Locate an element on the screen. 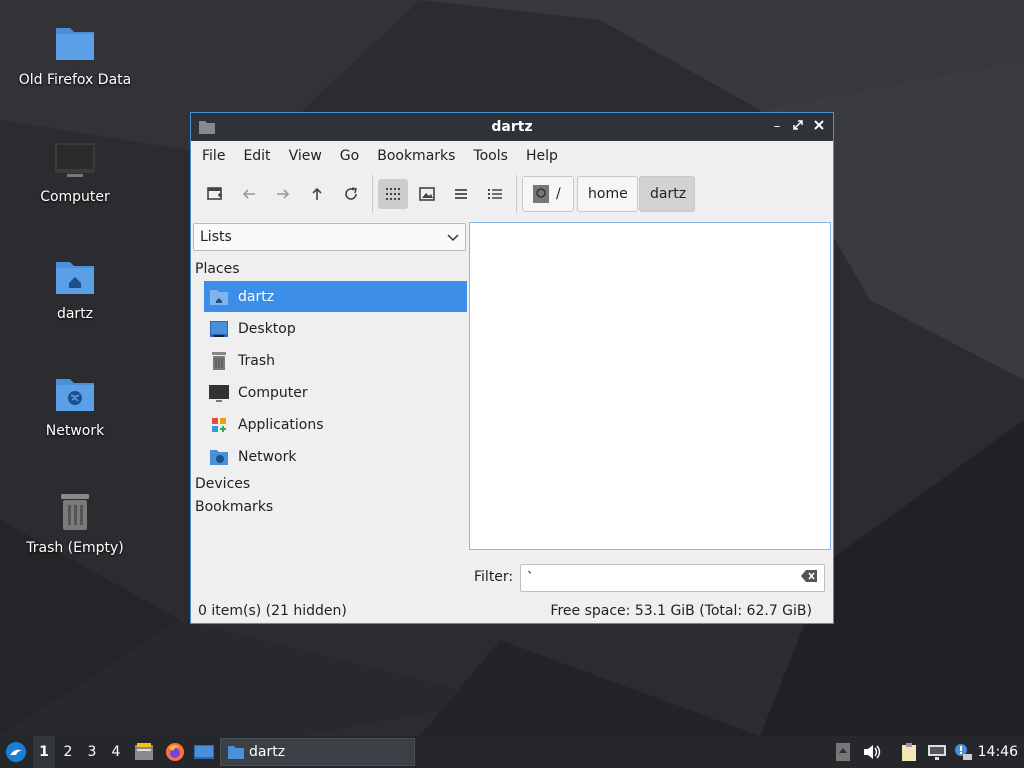 This screenshot has height=768, width=1024. desktop-icon-label: Computer is located at coordinates (75, 197).